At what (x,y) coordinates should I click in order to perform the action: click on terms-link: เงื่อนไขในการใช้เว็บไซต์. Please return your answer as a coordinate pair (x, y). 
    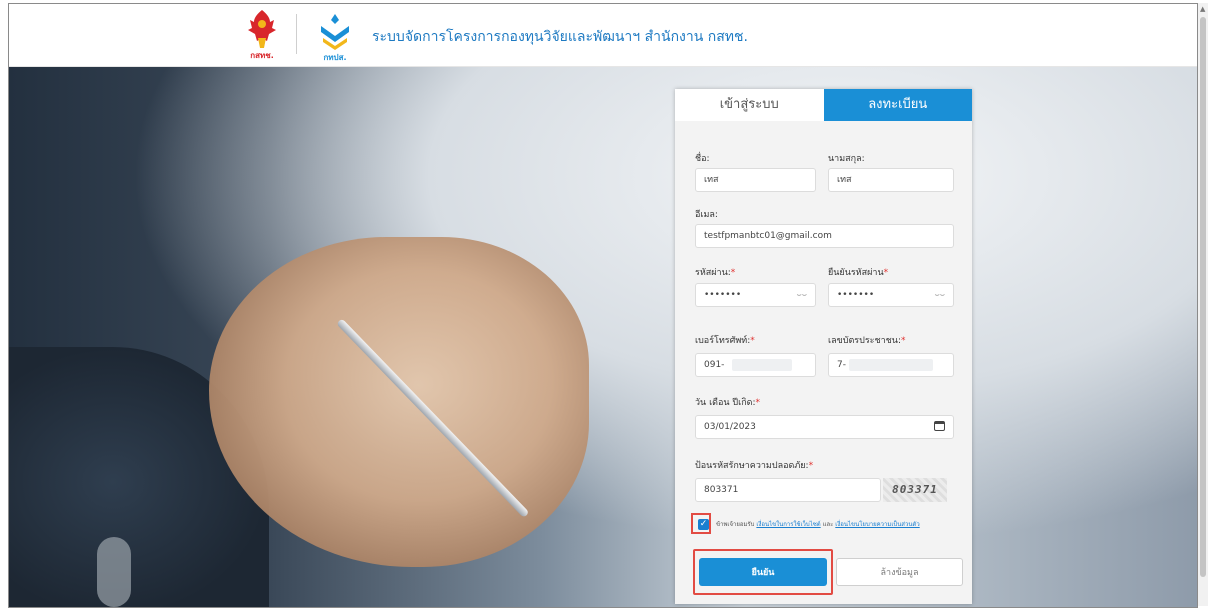
    Looking at the image, I should click on (788, 524).